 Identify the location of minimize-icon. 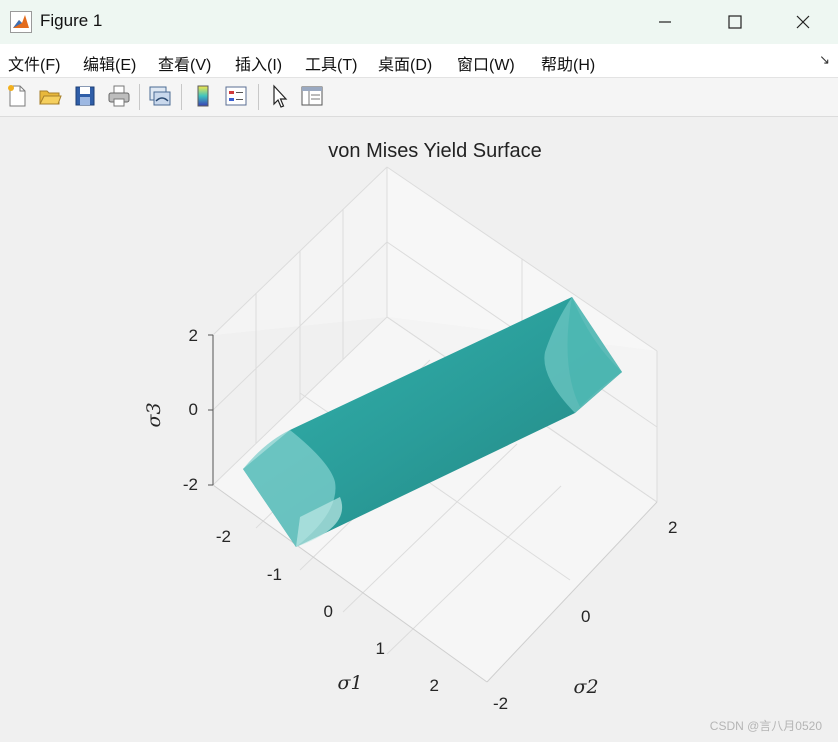
(665, 22).